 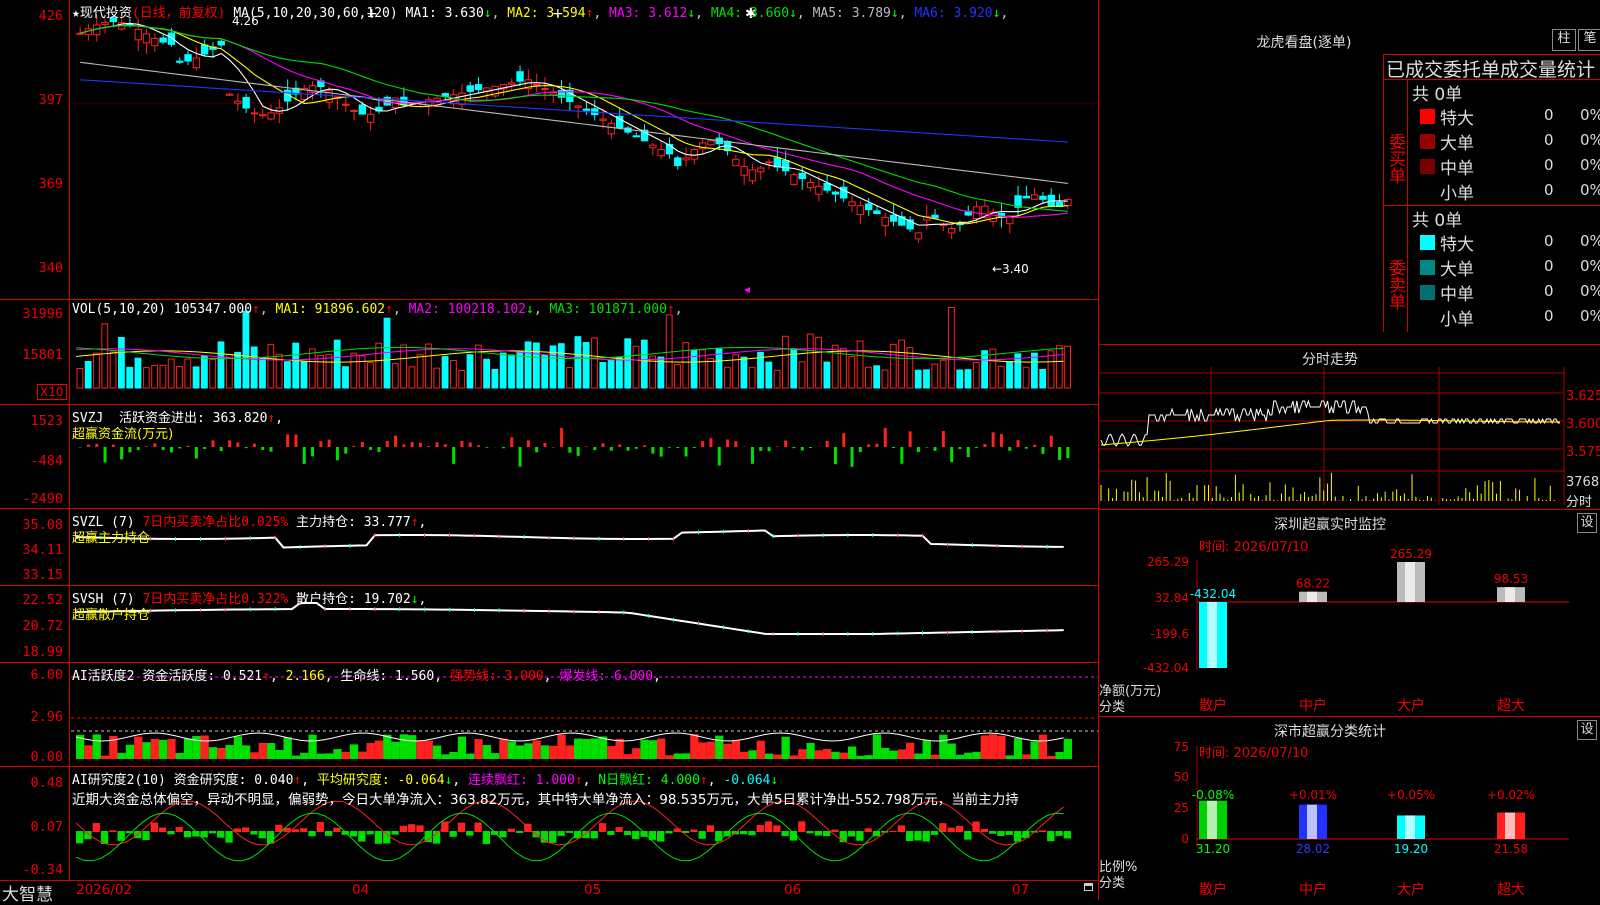 I want to click on ma-arrow: ↓, so click(x=894, y=13).